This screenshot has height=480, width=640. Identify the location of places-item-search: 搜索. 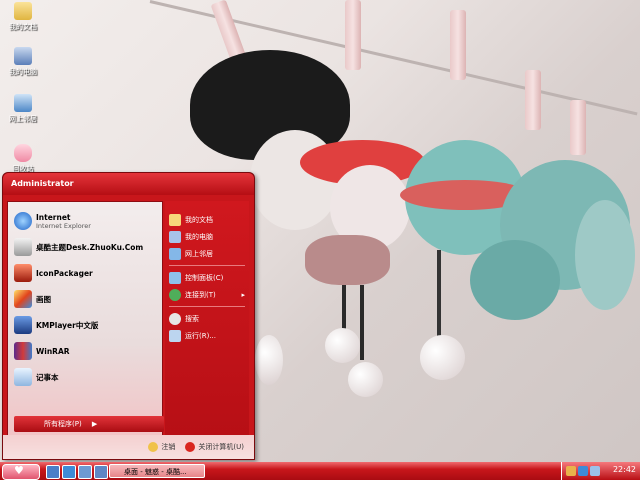
(207, 318).